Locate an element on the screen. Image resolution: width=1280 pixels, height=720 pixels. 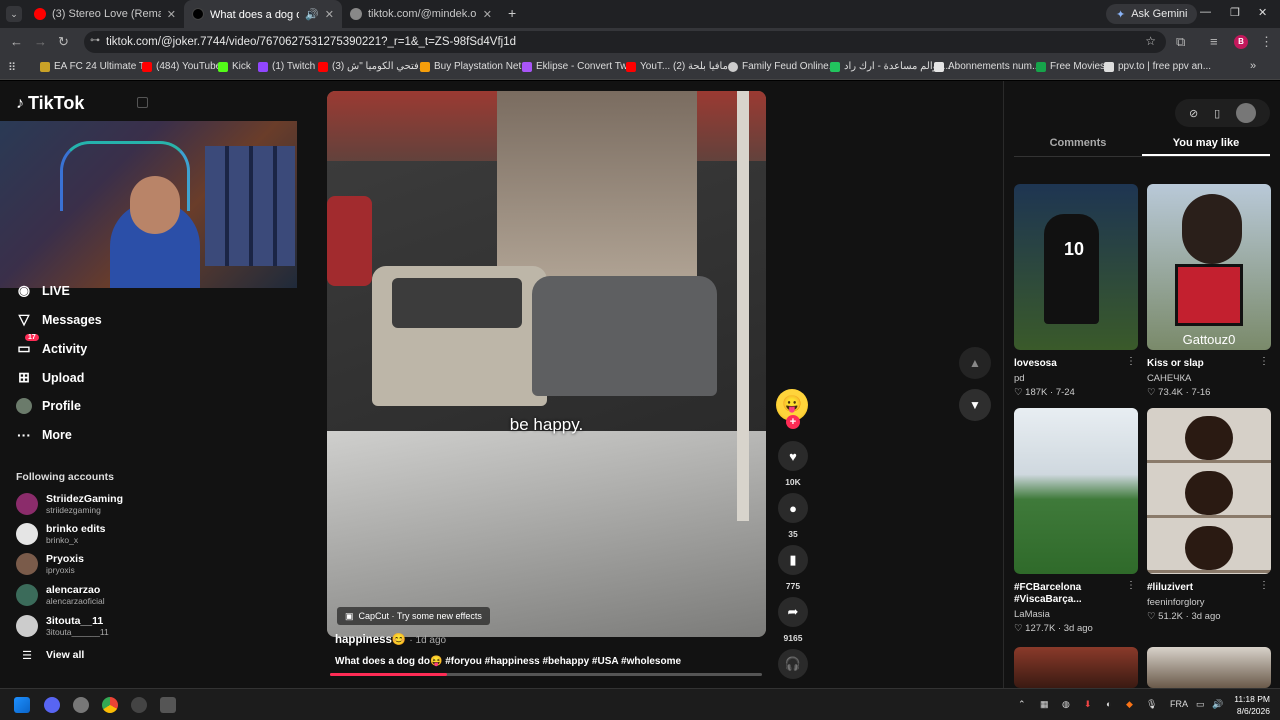
browser-tab-tiktok-profile: tiktok.com/@mindek.oui.mind ✕ is located at coordinates (421, 14).